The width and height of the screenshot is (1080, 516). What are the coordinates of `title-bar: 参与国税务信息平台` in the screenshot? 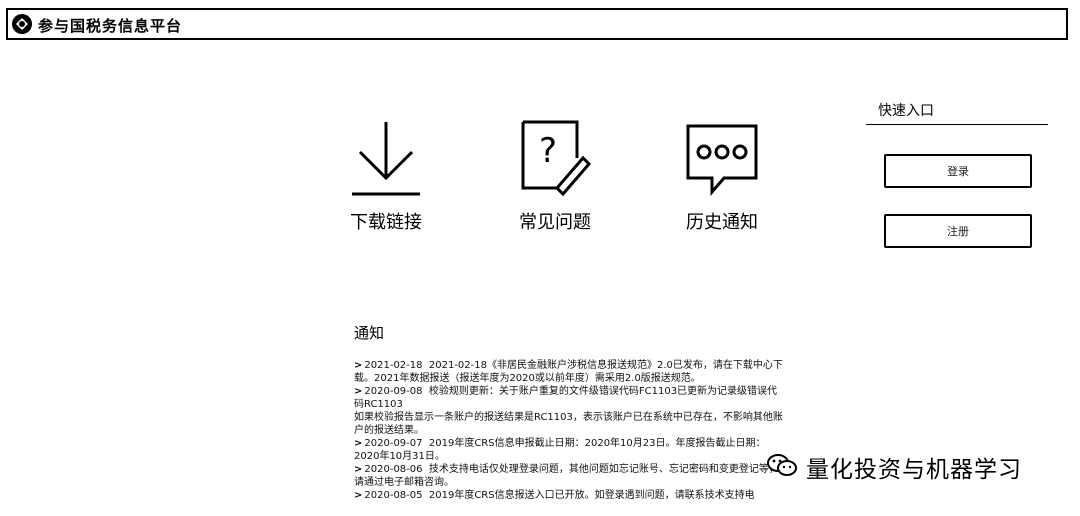 It's located at (537, 24).